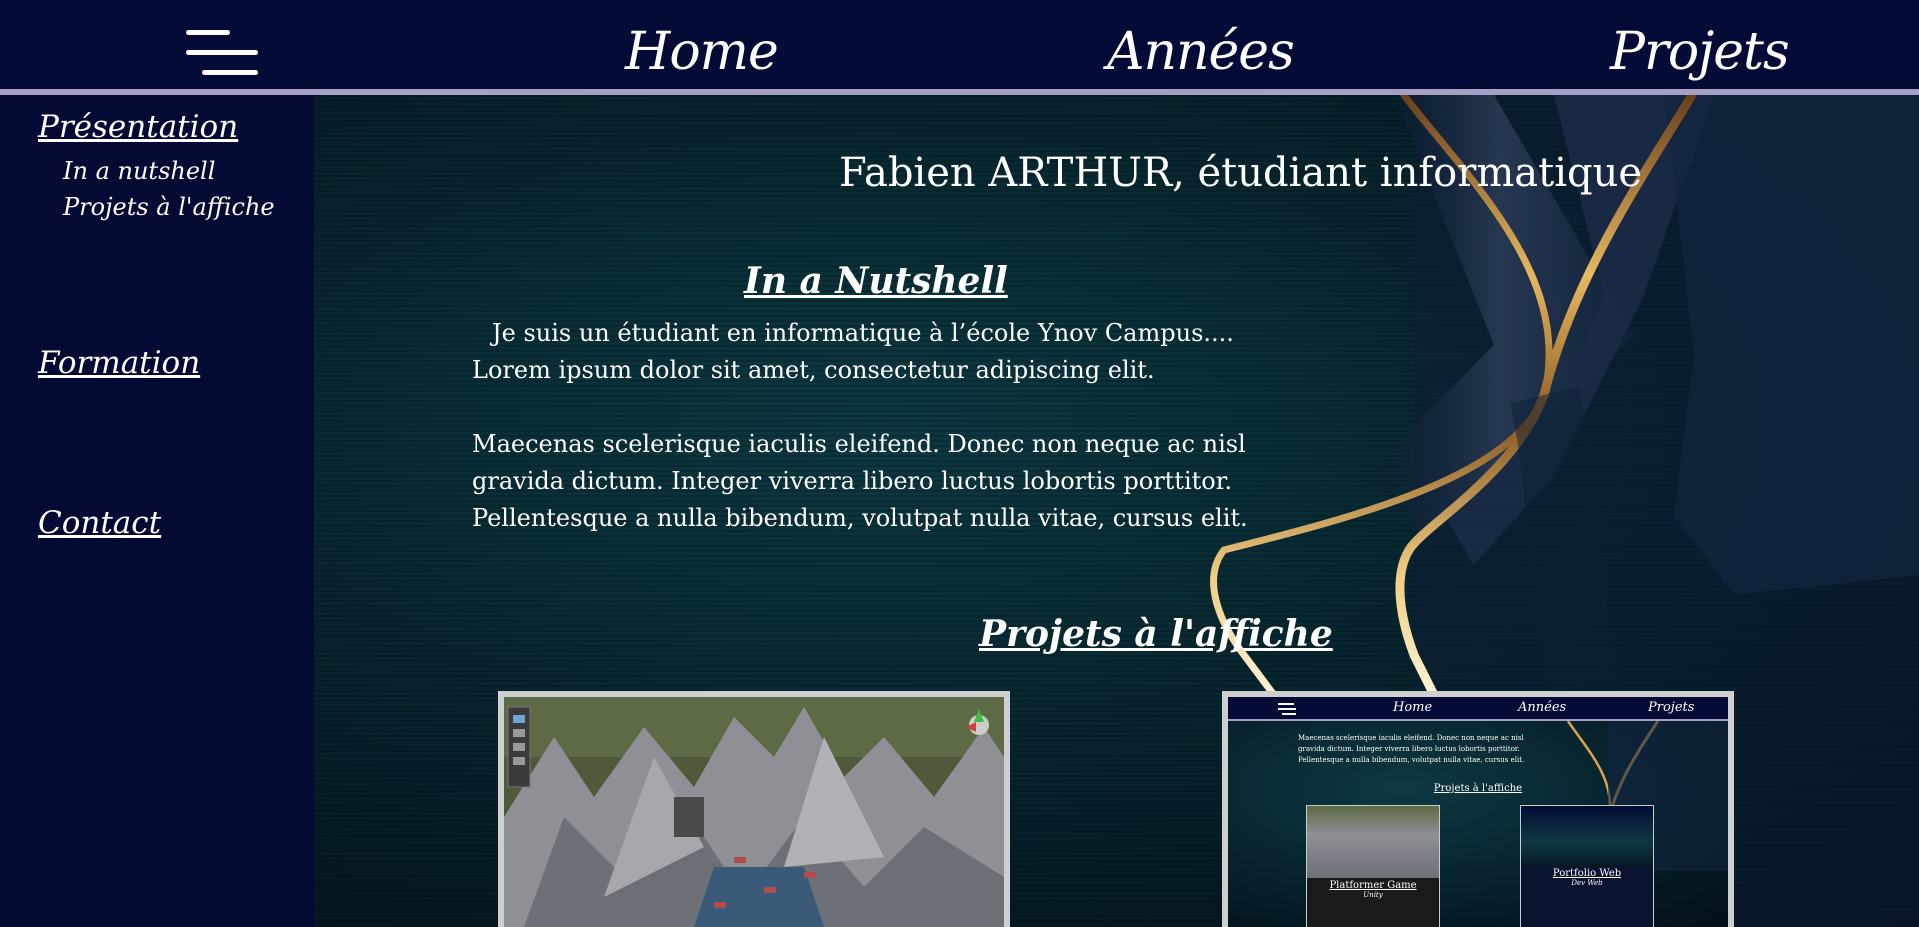 This screenshot has height=927, width=1919. What do you see at coordinates (1478, 788) in the screenshot?
I see `thumb-projets-heading: Projets à l'affiche` at bounding box center [1478, 788].